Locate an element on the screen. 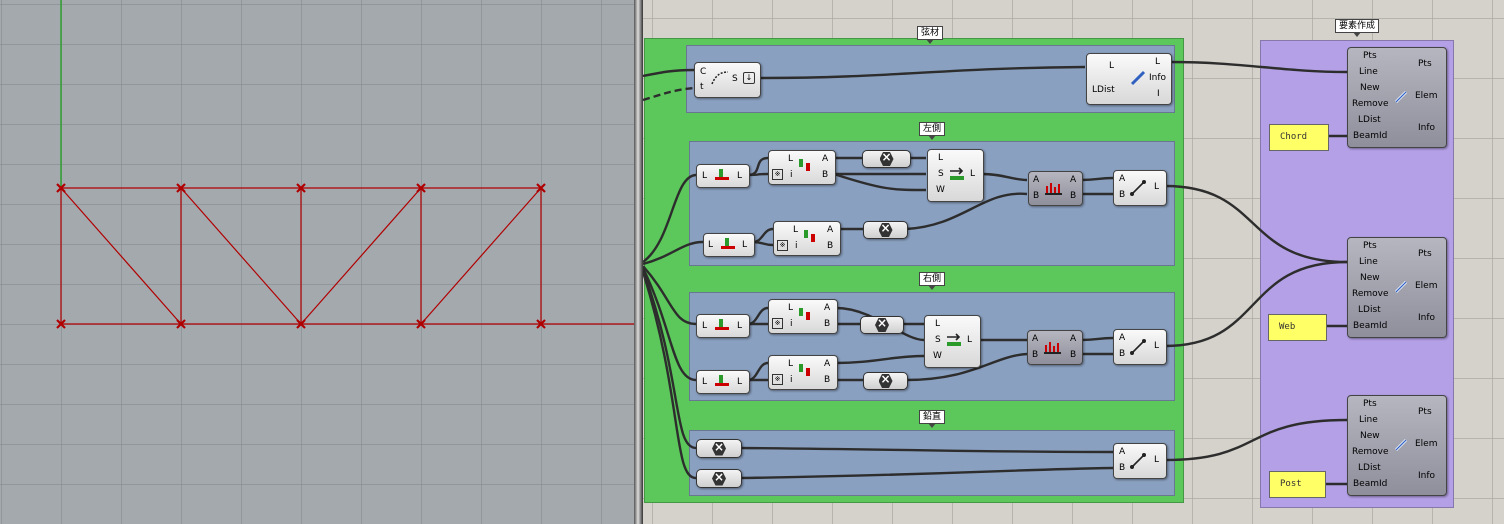 The image size is (1504, 524). merge-component-1: A B A B is located at coordinates (1055, 188).